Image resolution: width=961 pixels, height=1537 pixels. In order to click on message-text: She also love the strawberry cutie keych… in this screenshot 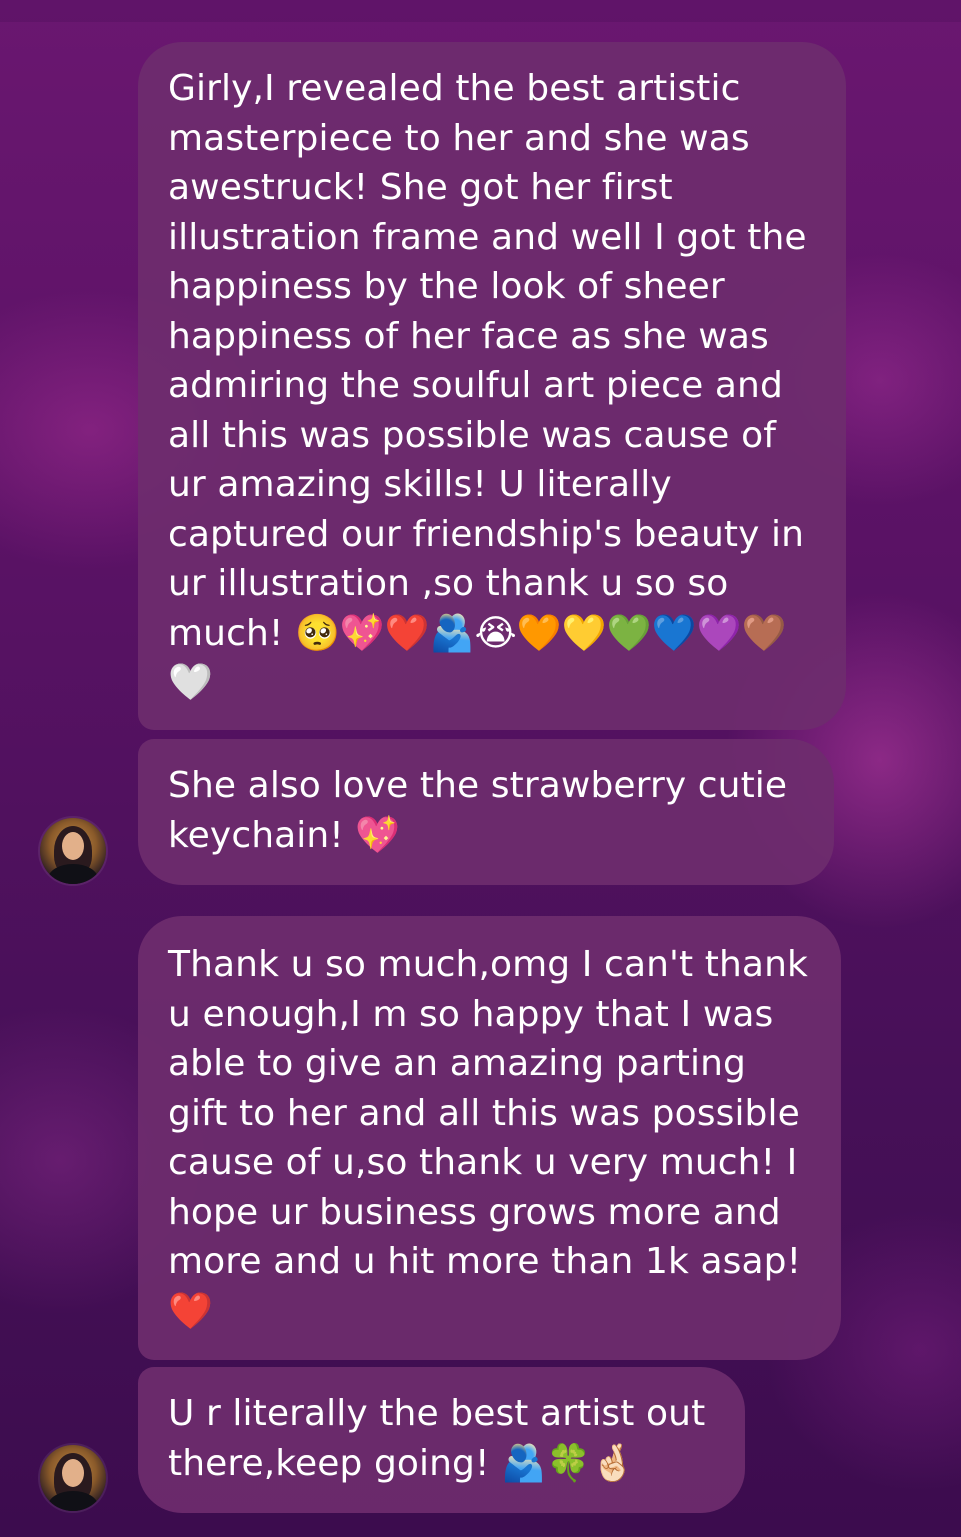, I will do `click(483, 810)`.